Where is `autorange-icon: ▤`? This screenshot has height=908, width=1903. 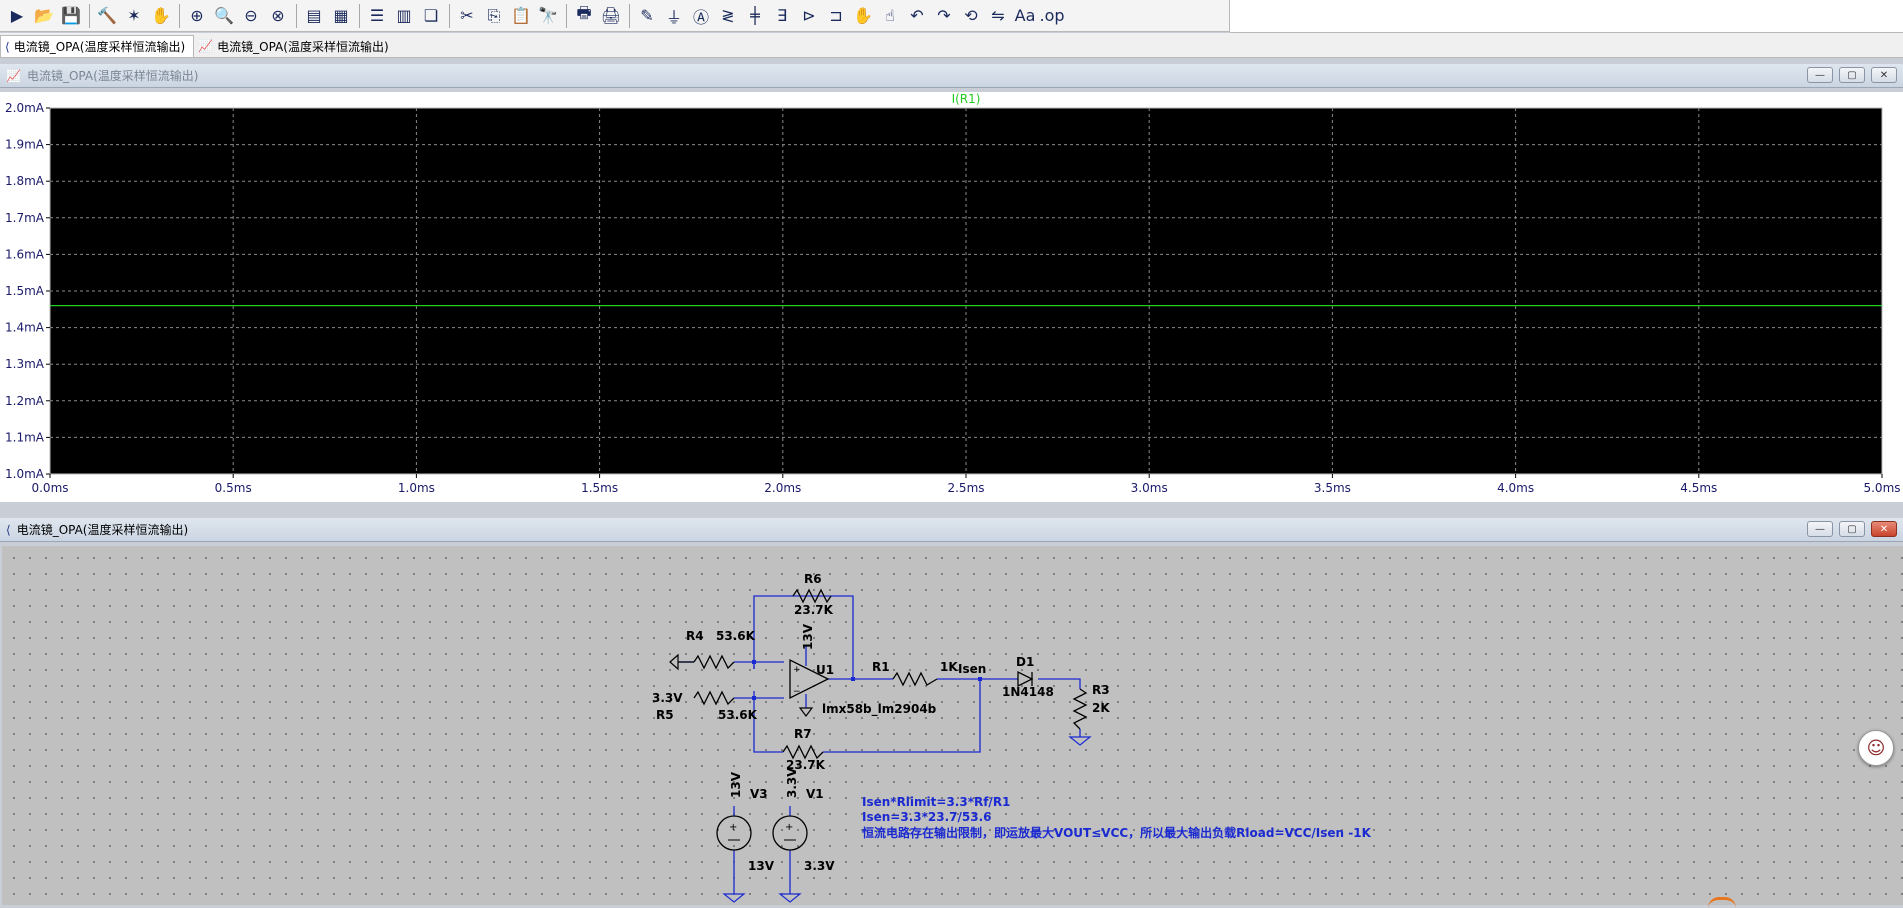 autorange-icon: ▤ is located at coordinates (314, 16).